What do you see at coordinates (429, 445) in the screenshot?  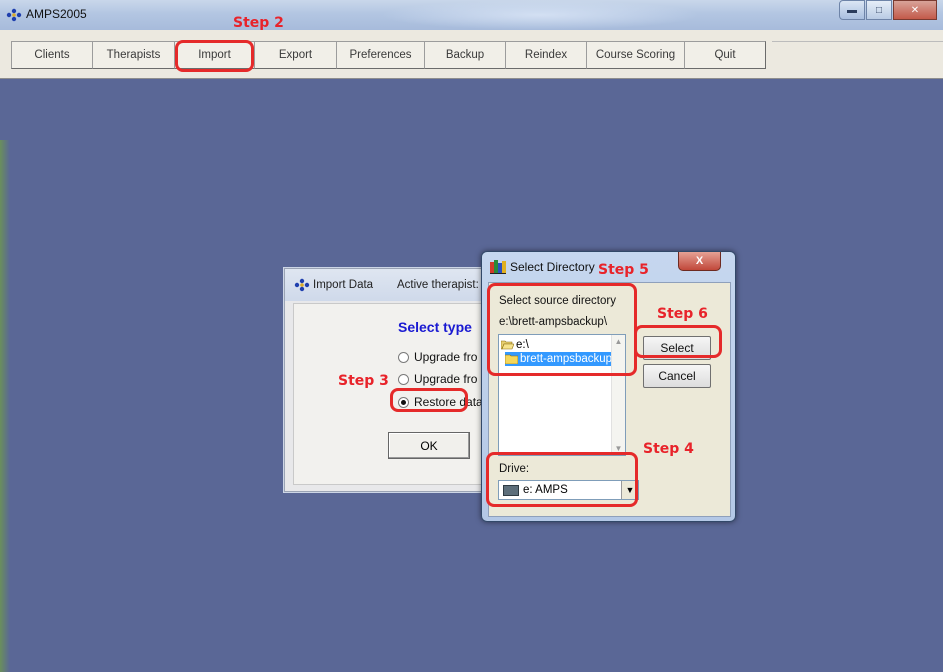 I see `ok-button: OK` at bounding box center [429, 445].